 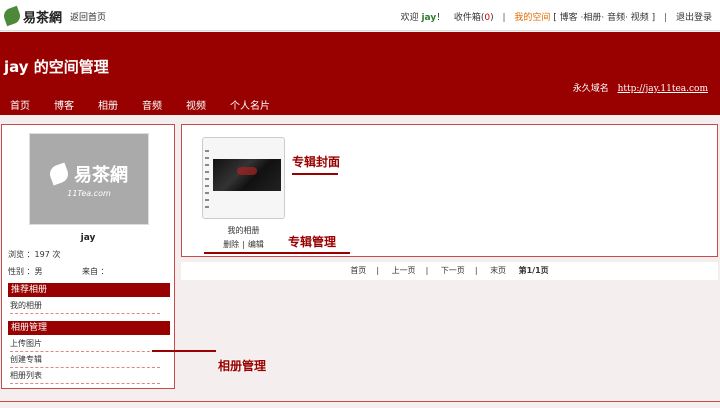 What do you see at coordinates (85, 360) in the screenshot?
I see `sidebar-item-create-album: 创建专辑` at bounding box center [85, 360].